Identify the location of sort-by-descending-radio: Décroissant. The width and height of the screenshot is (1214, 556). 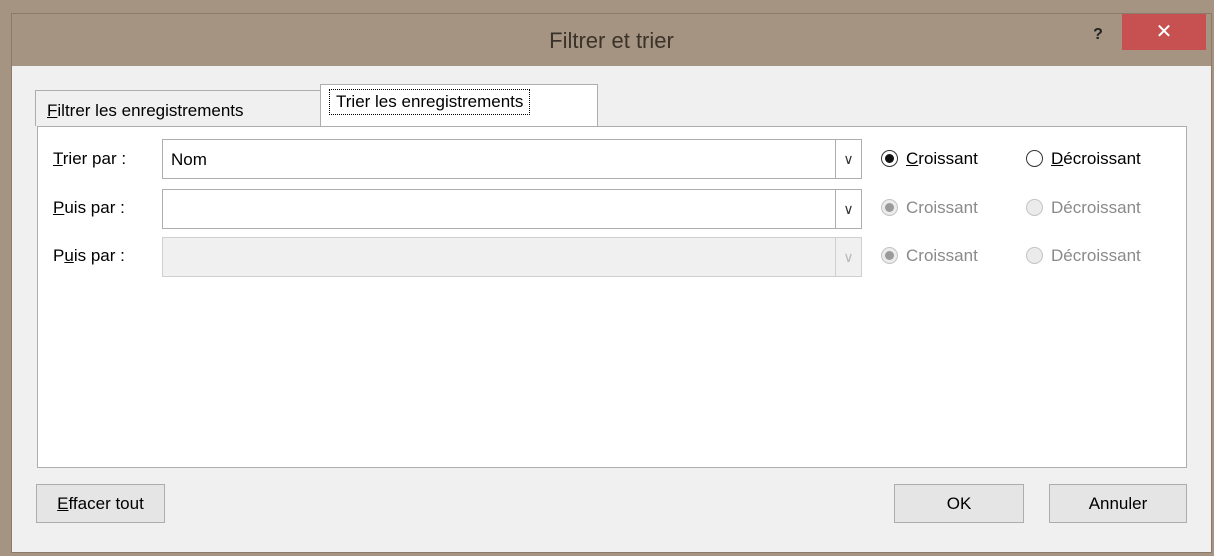
(1083, 159).